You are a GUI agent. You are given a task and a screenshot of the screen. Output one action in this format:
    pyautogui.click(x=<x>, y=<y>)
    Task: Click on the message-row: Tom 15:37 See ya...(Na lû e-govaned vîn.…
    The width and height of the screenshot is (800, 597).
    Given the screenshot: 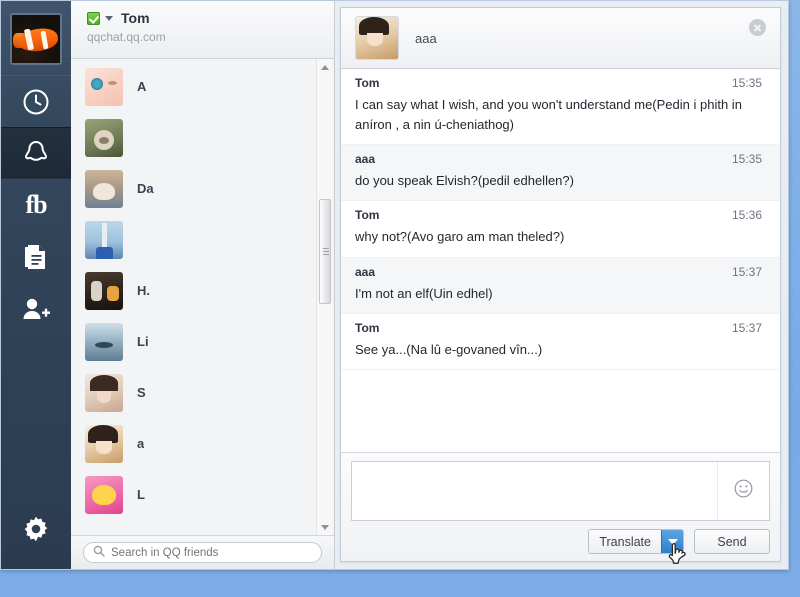 What is the action you would take?
    pyautogui.click(x=560, y=342)
    